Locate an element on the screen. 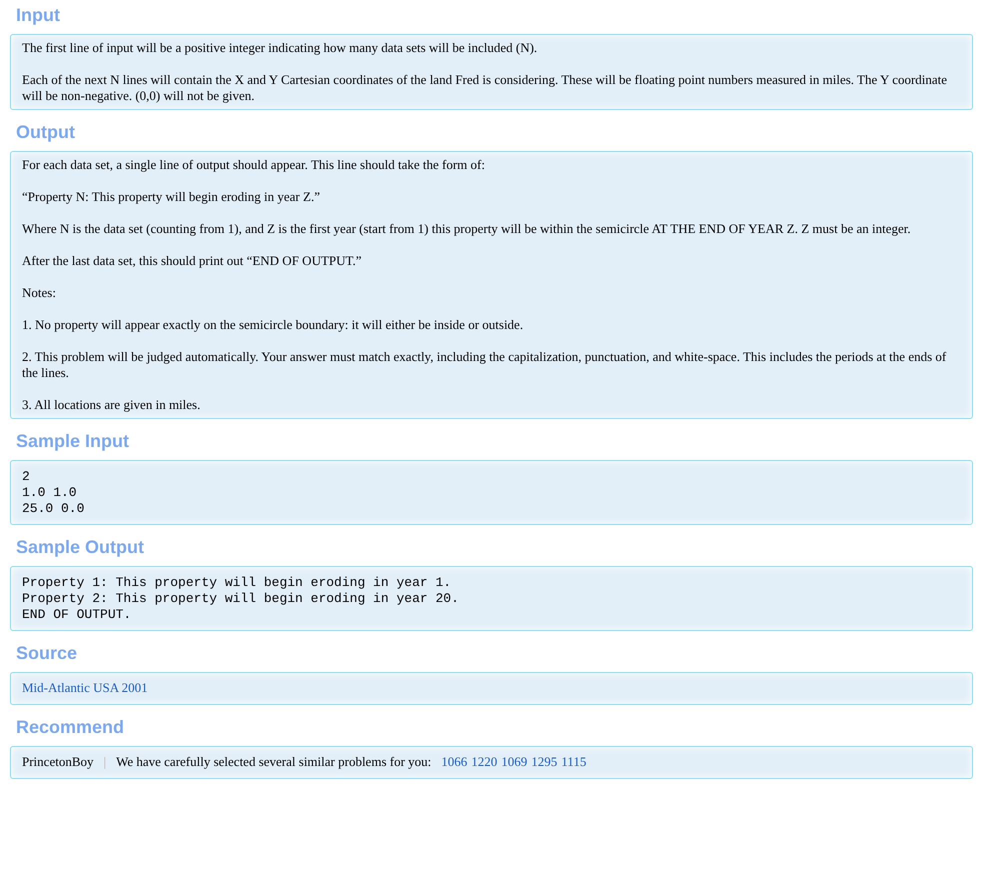 The height and width of the screenshot is (896, 985). paragraph: 2. This problem will be judged automatically. Your answer must match exactly, including the capitalization, punctuation, and white-space. This includes the periods at the ends of the lines. is located at coordinates (485, 365).